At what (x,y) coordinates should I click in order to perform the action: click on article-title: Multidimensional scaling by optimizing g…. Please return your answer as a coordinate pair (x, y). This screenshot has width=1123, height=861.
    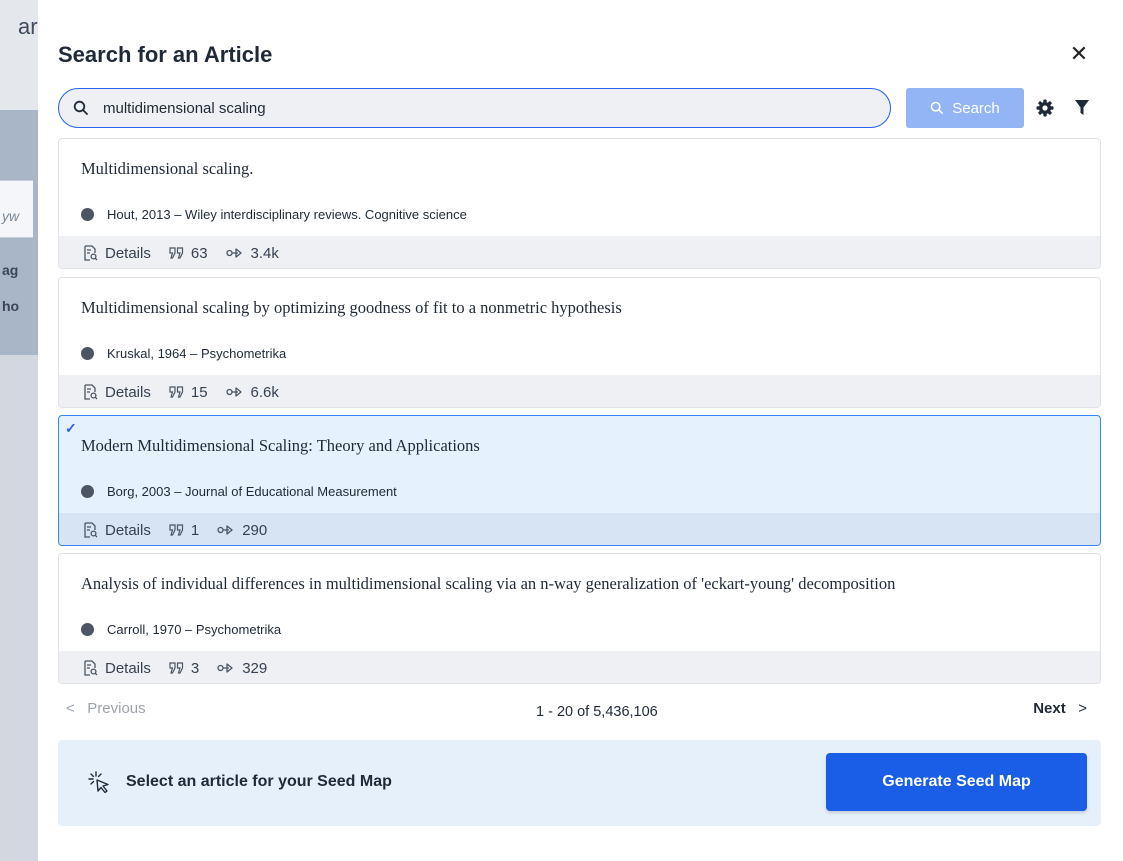
    Looking at the image, I should click on (351, 308).